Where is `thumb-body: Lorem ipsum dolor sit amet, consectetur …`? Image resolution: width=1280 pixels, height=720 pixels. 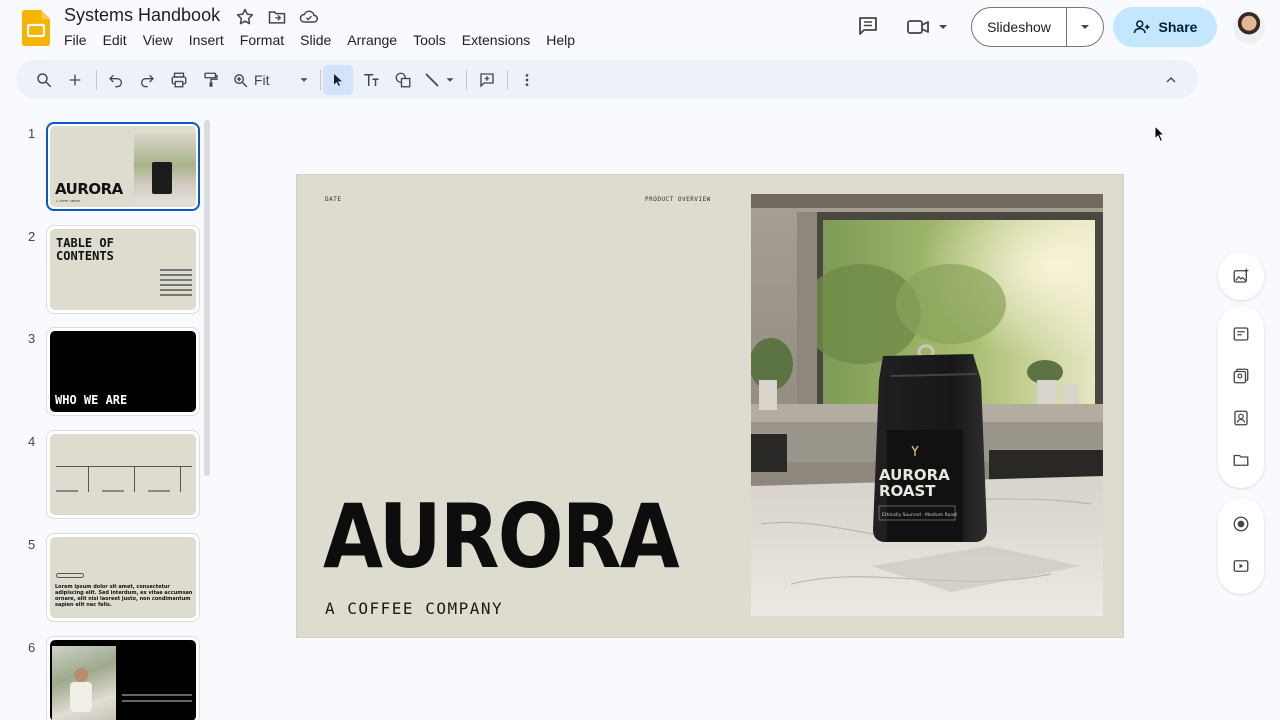
thumb-body: Lorem ipsum dolor sit amet, consectetur … is located at coordinates (124, 596).